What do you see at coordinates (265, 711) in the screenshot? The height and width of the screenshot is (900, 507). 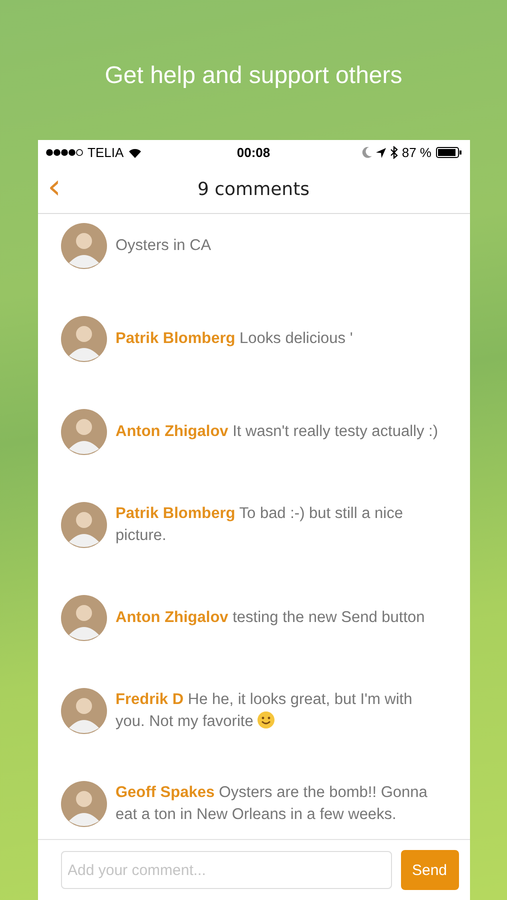 I see `comment-text: Fredrik D He he, it looks great, but I'm with you. Not my favorite` at bounding box center [265, 711].